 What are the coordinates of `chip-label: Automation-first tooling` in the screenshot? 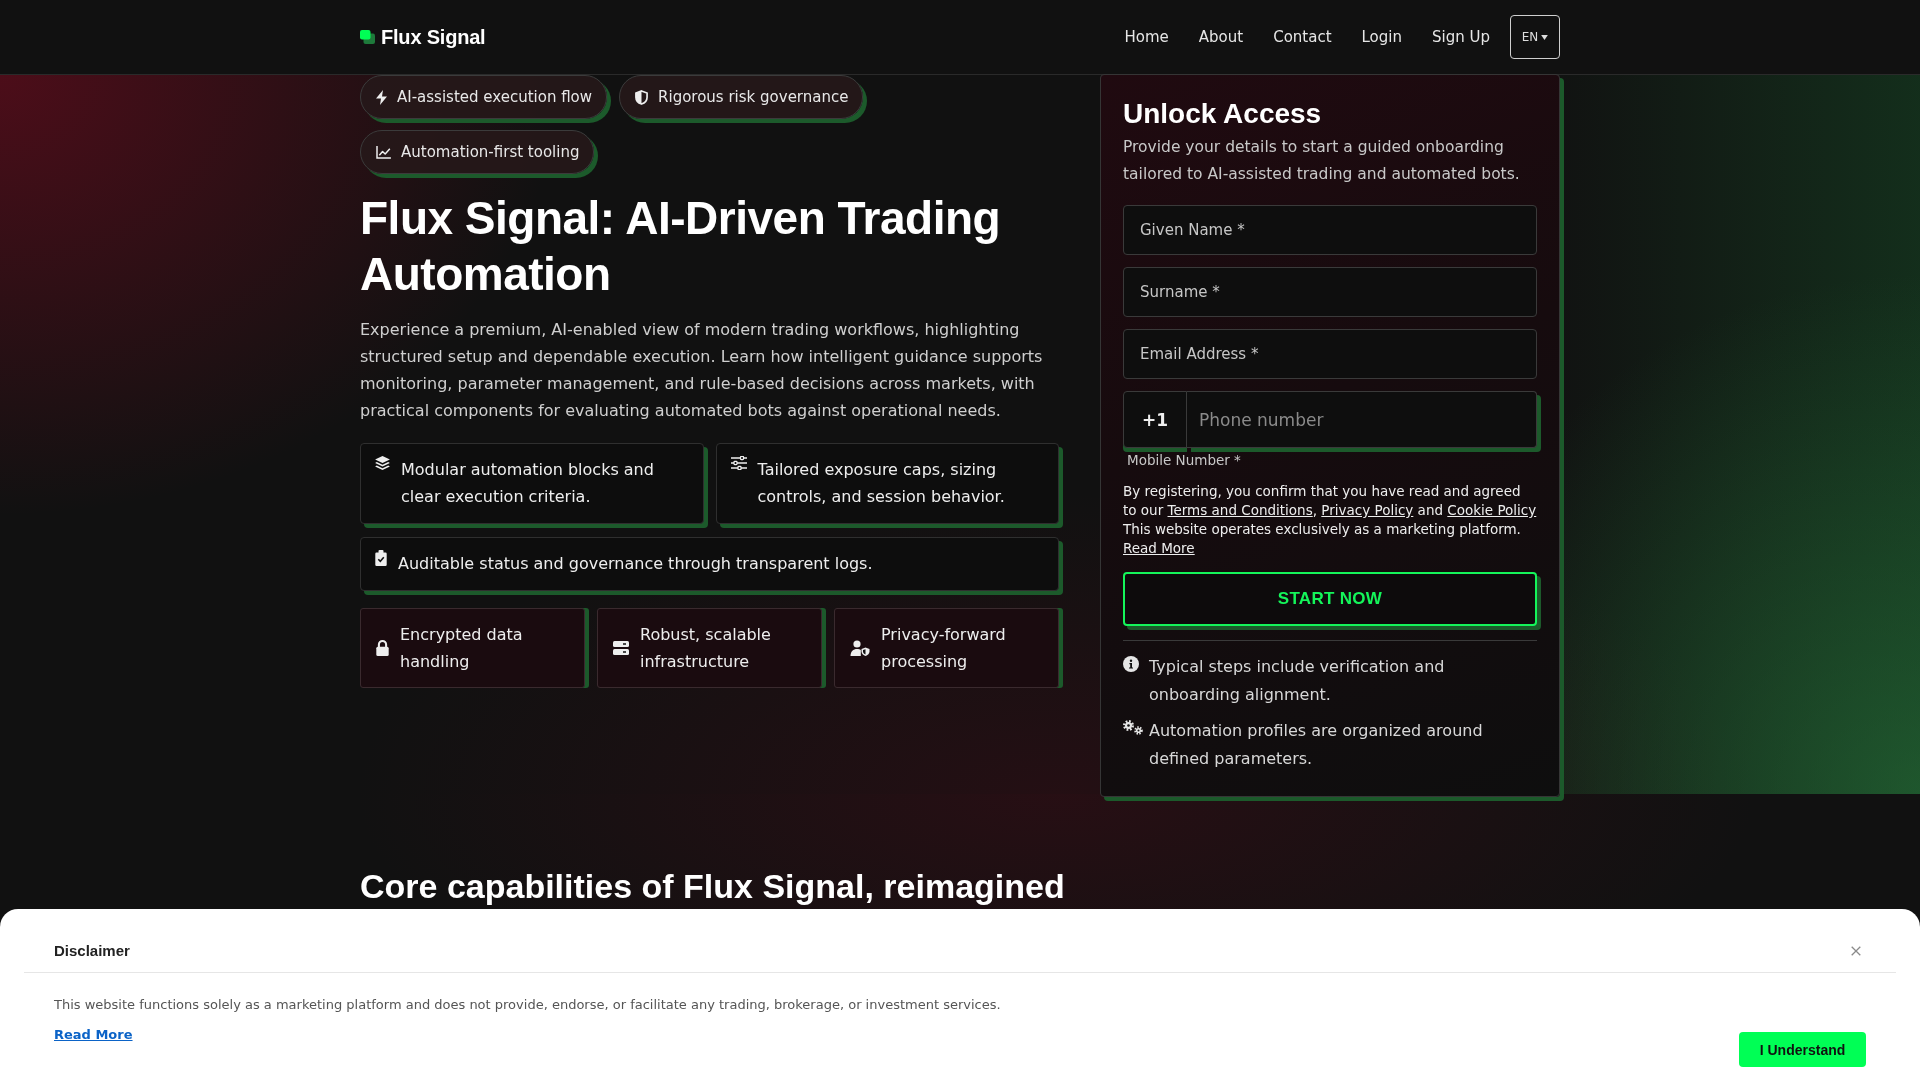 It's located at (490, 152).